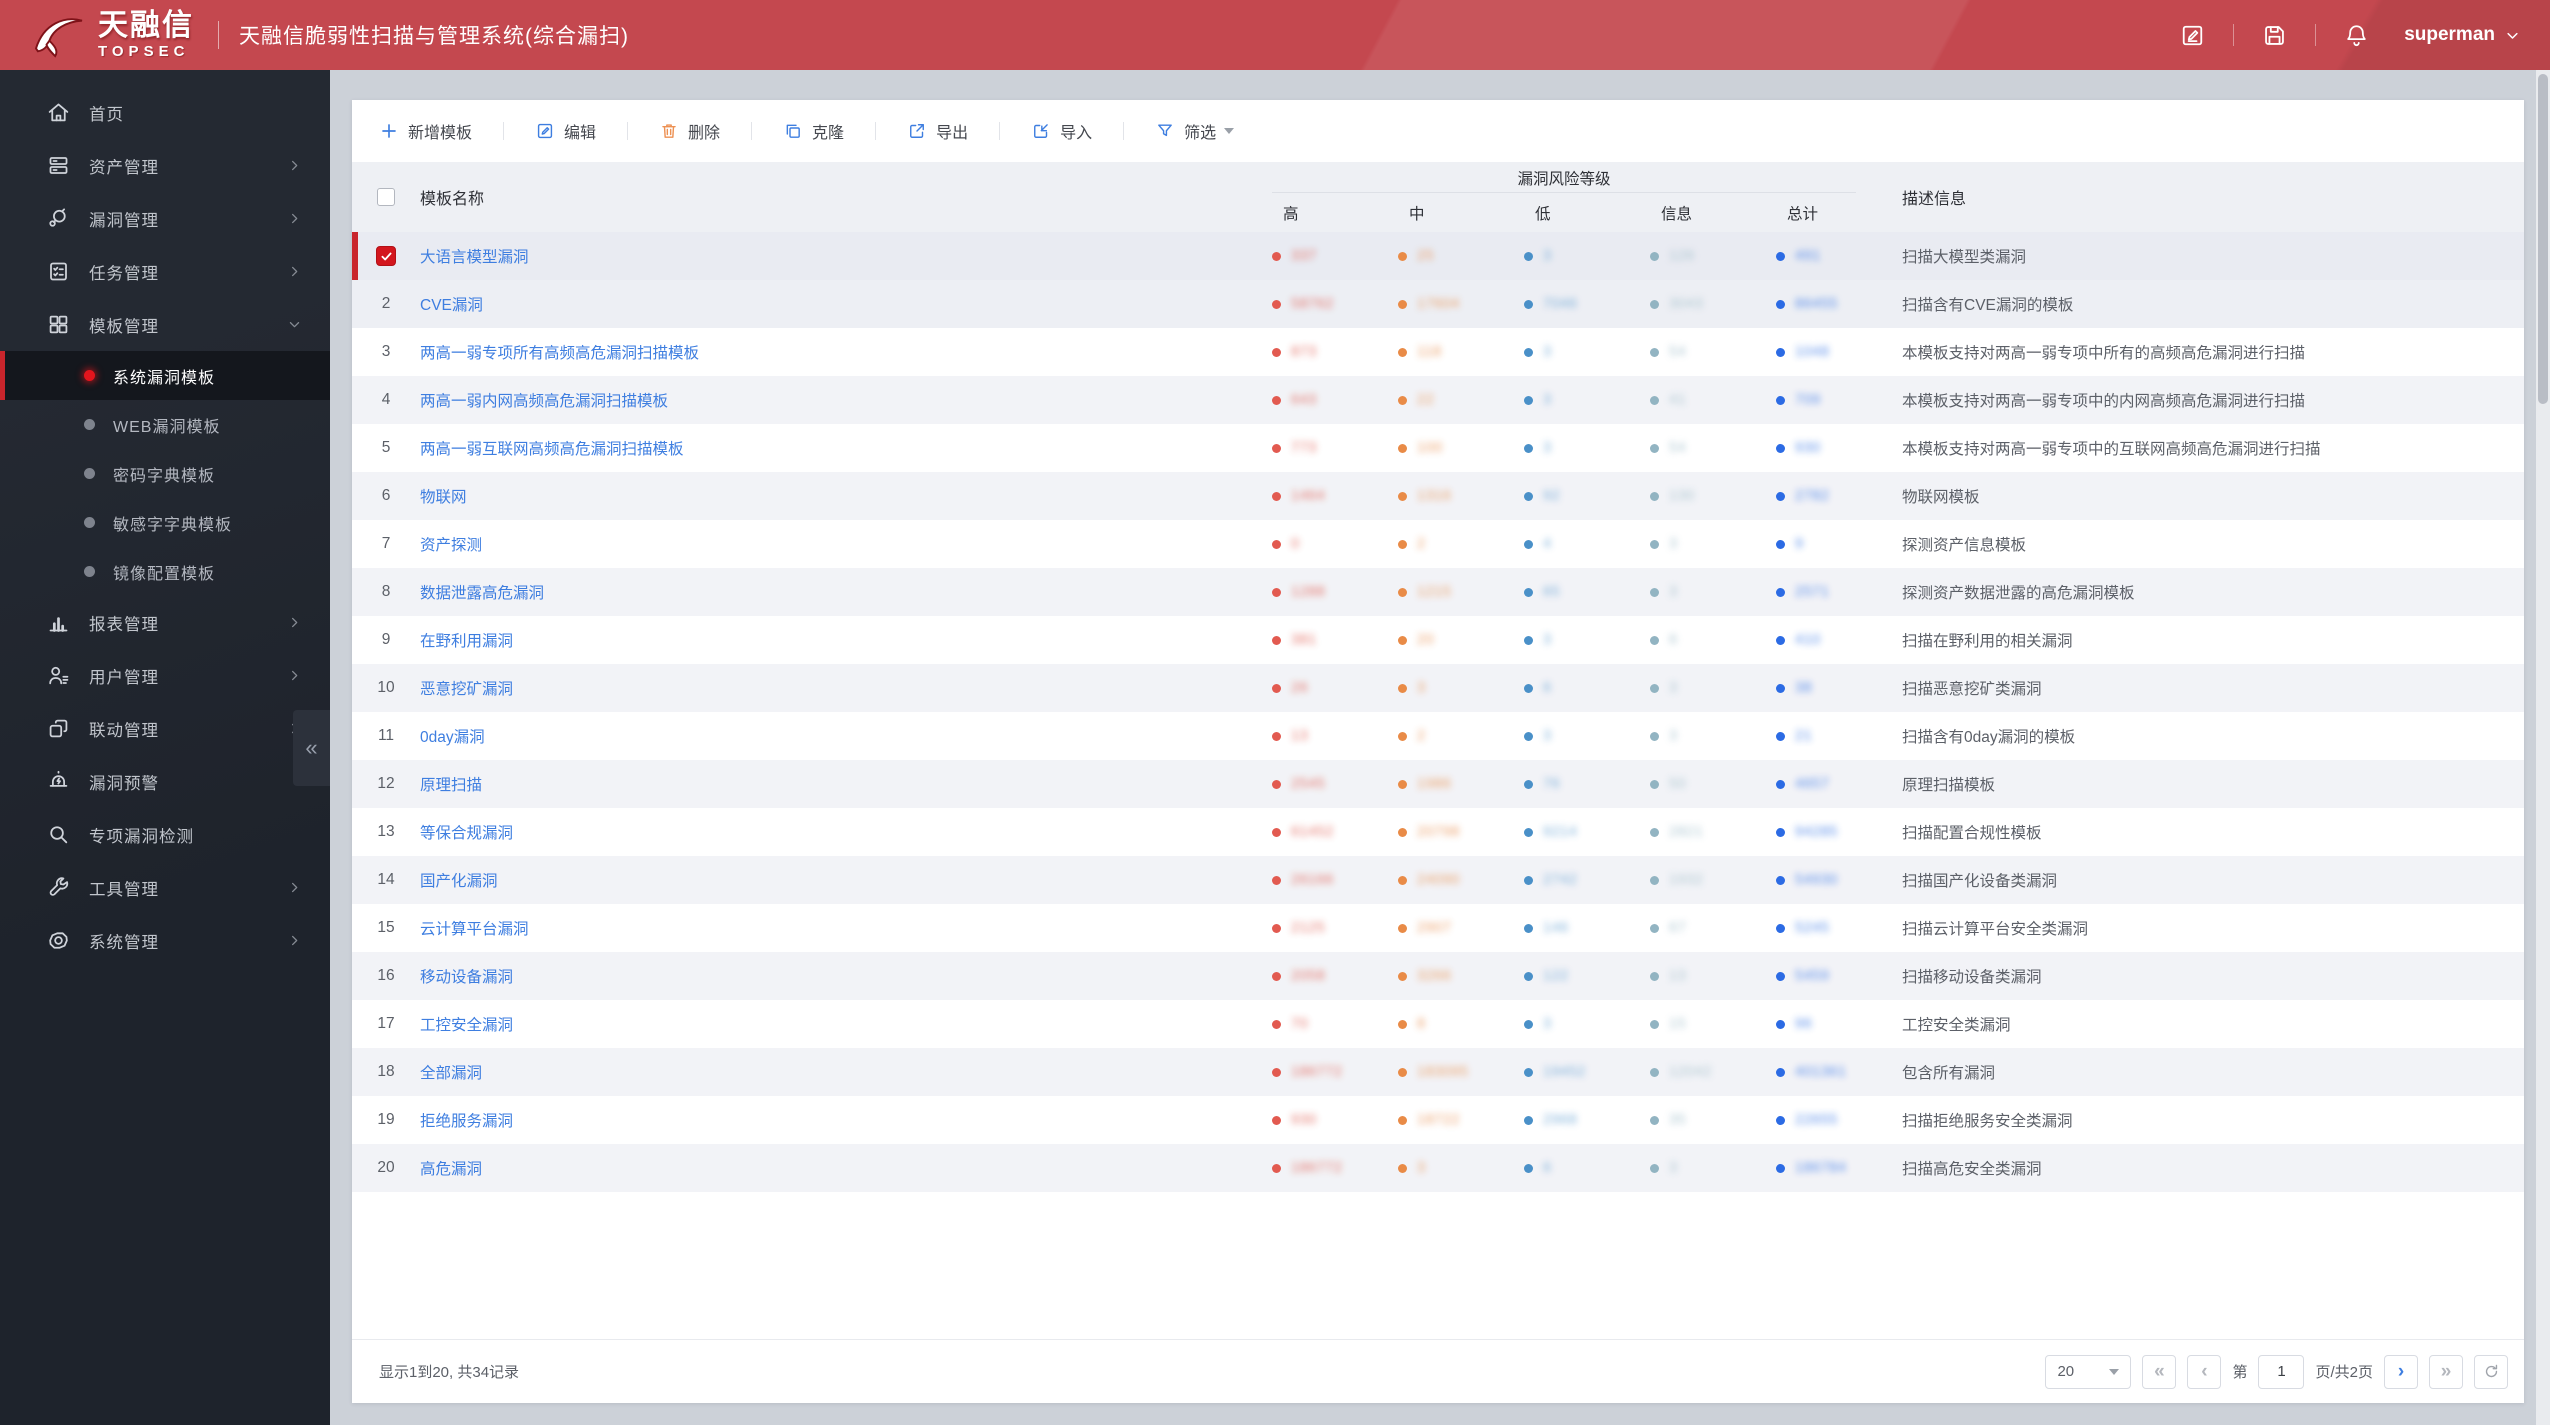  Describe the element at coordinates (451, 305) in the screenshot. I see `template-name-link: CVE漏洞` at that location.